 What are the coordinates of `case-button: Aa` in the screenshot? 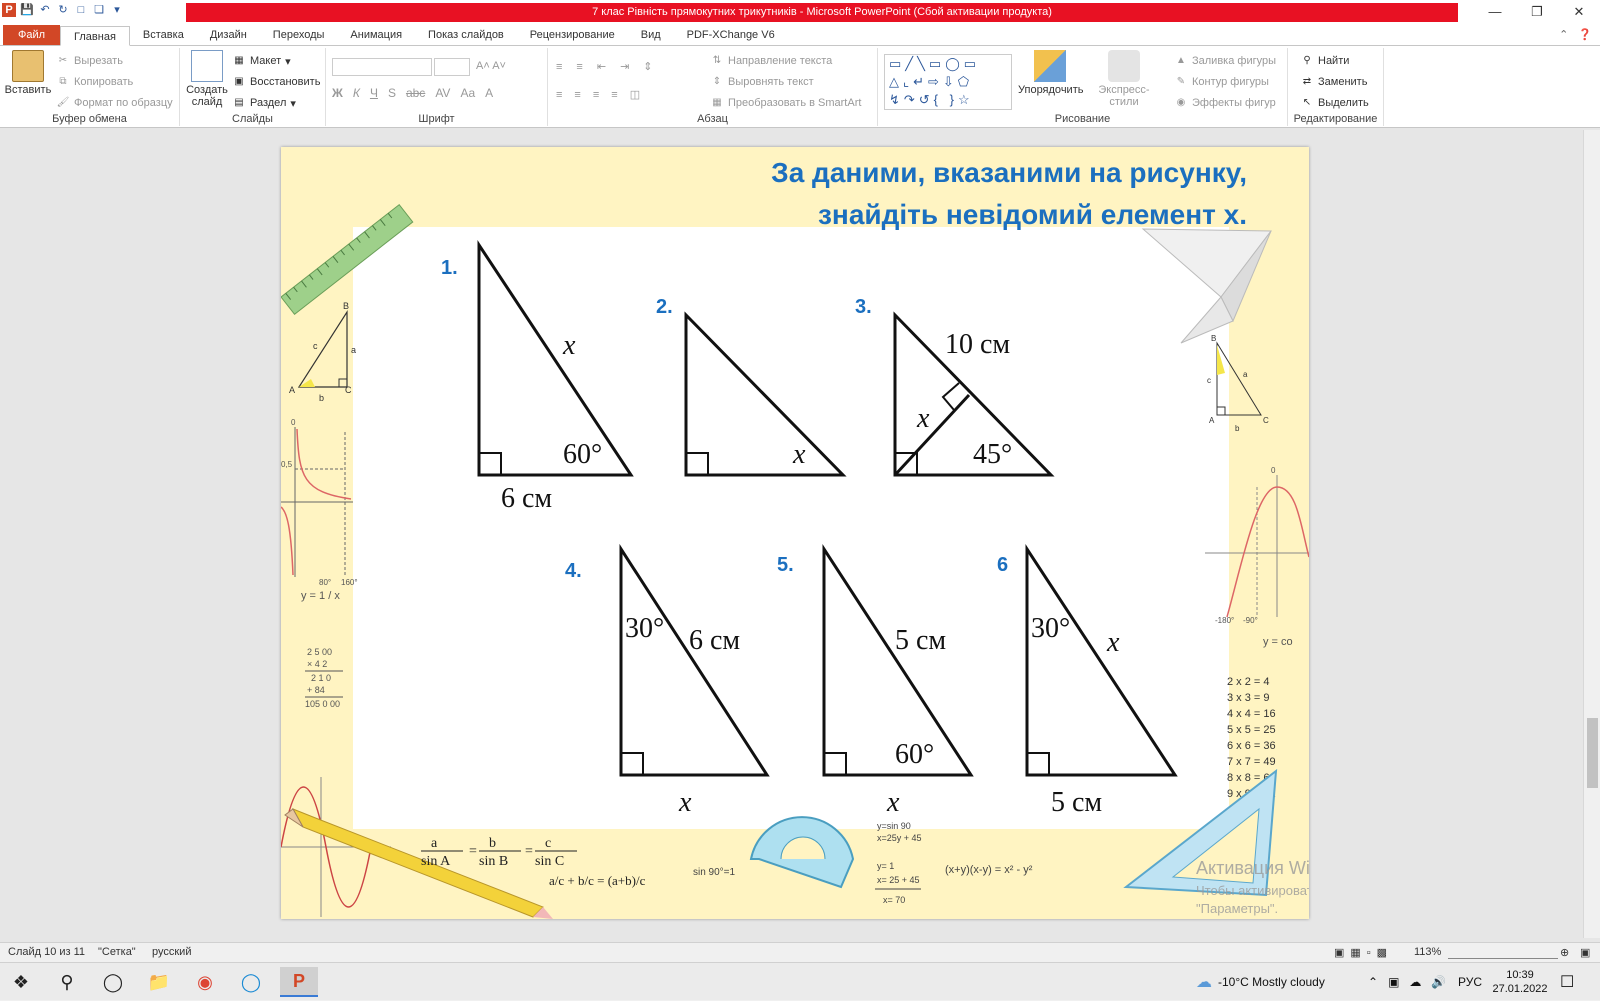 It's located at (467, 93).